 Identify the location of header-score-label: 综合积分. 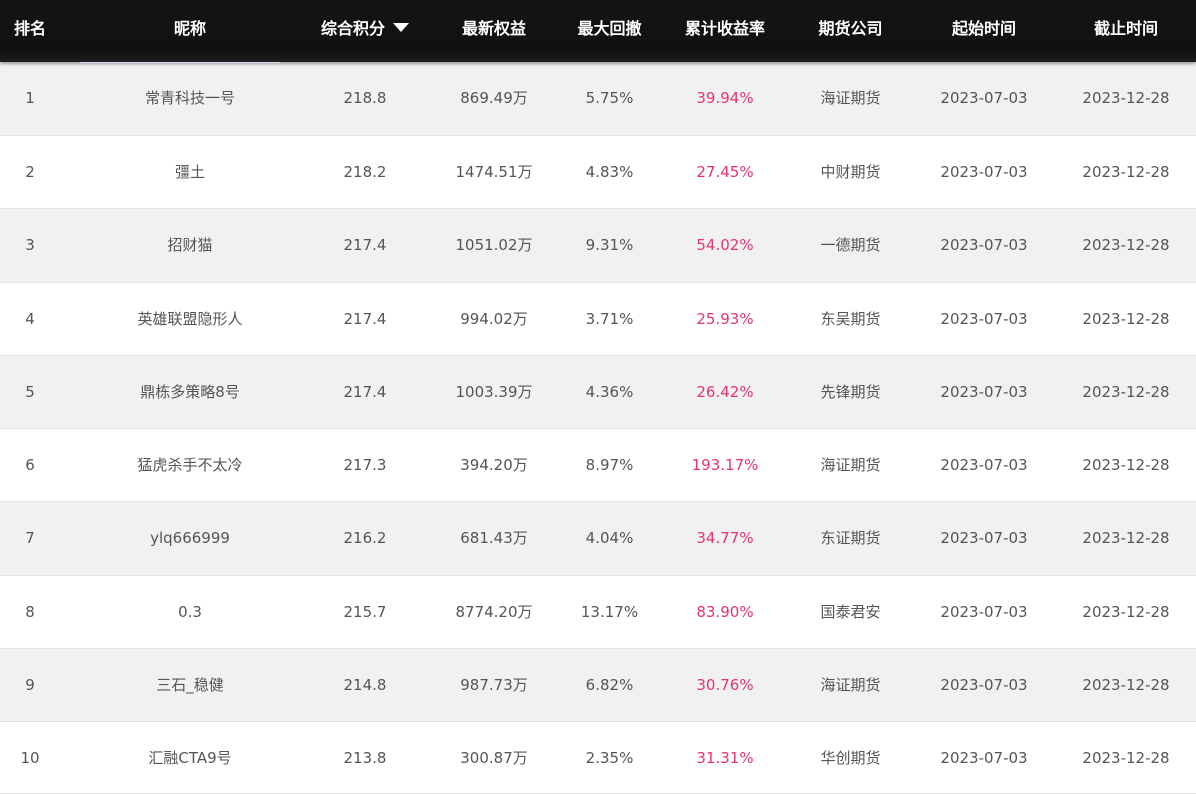
(353, 28).